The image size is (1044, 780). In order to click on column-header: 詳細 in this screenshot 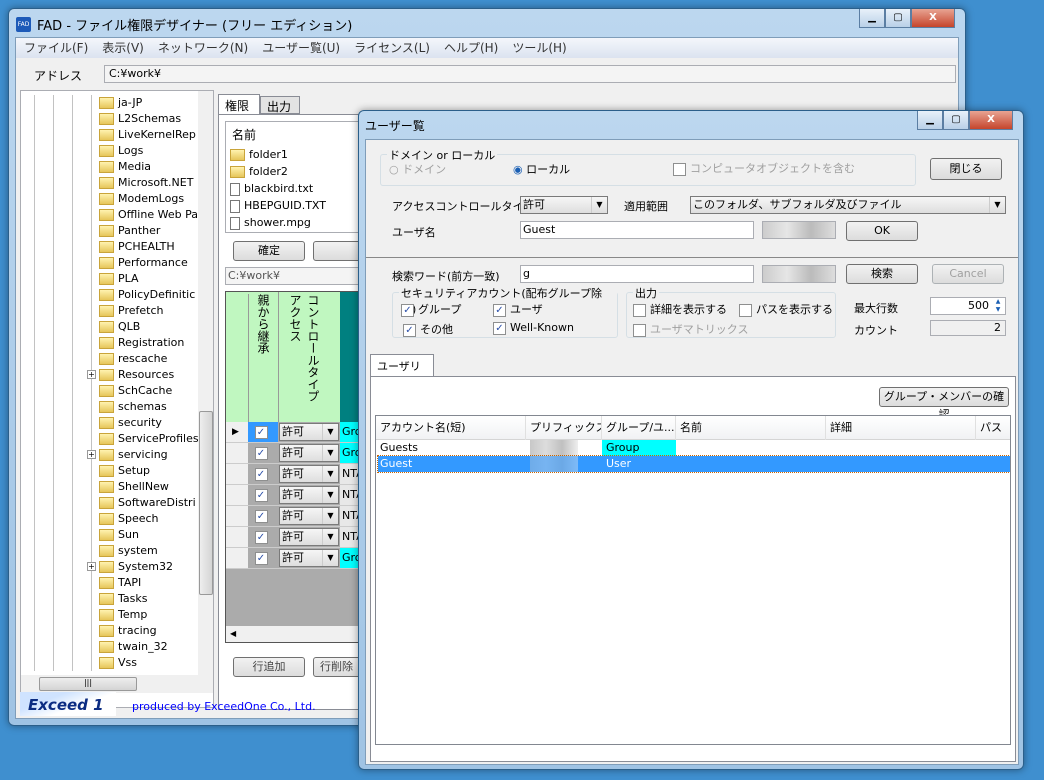, I will do `click(901, 428)`.